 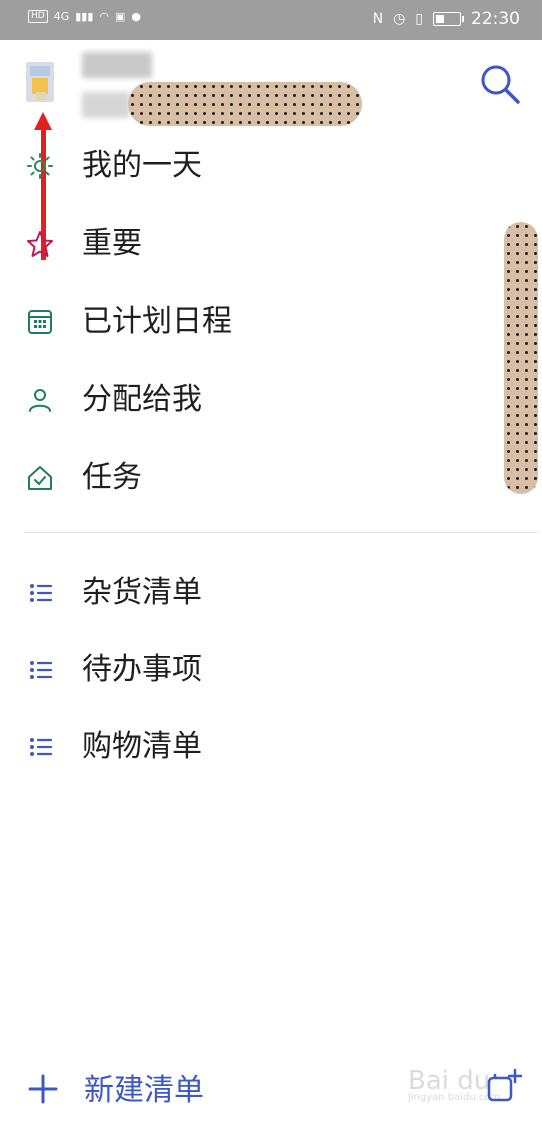 What do you see at coordinates (142, 669) in the screenshot?
I see `list-item-label: 待办事项` at bounding box center [142, 669].